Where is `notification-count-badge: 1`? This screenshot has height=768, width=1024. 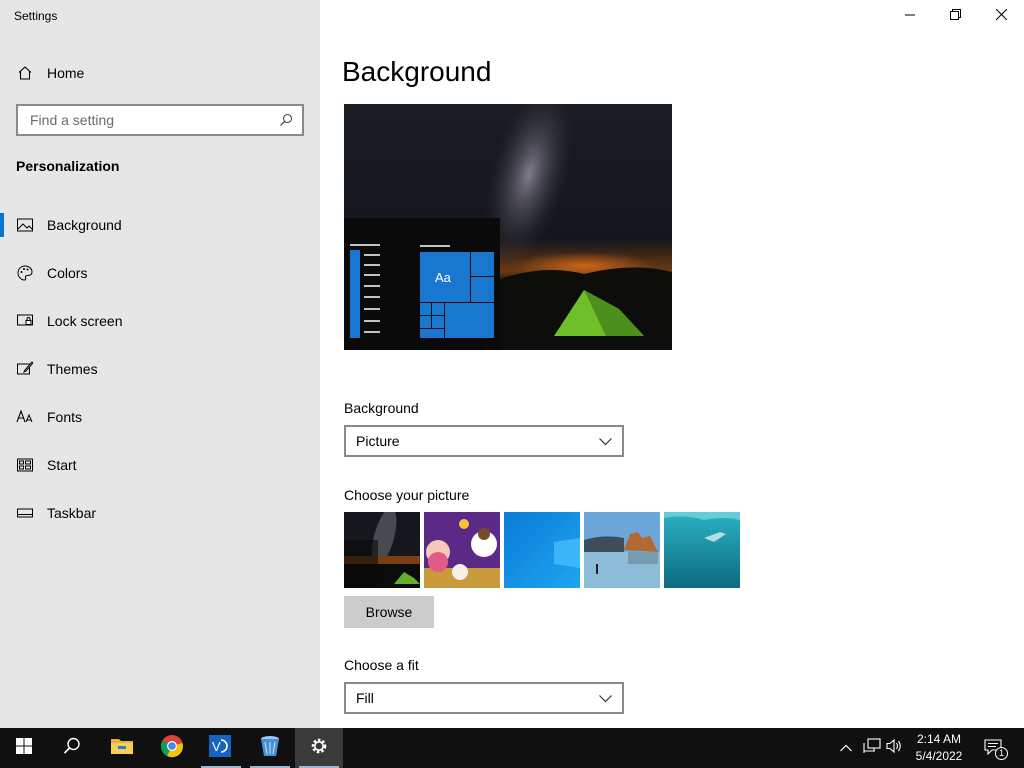 notification-count-badge: 1 is located at coordinates (1001, 753).